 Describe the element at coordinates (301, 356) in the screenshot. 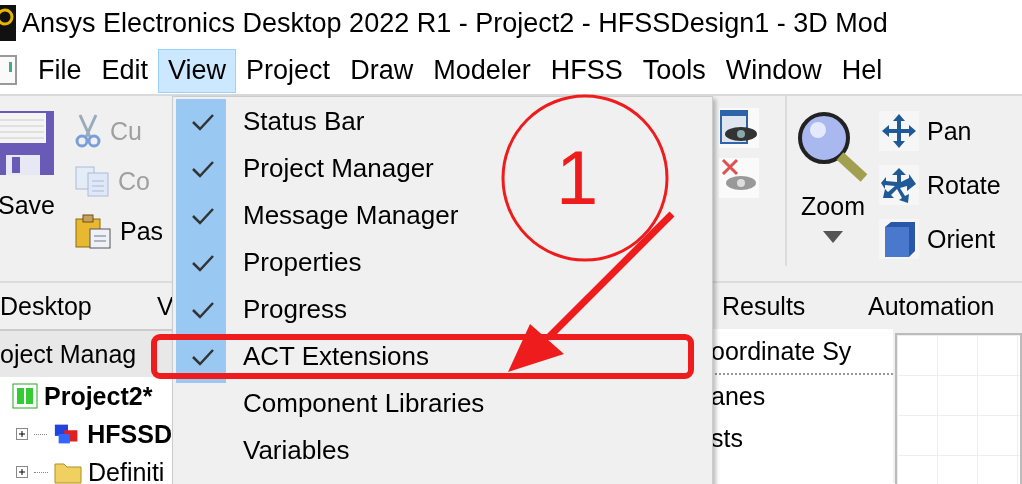

I see `menu-item: ACT Extensions` at that location.